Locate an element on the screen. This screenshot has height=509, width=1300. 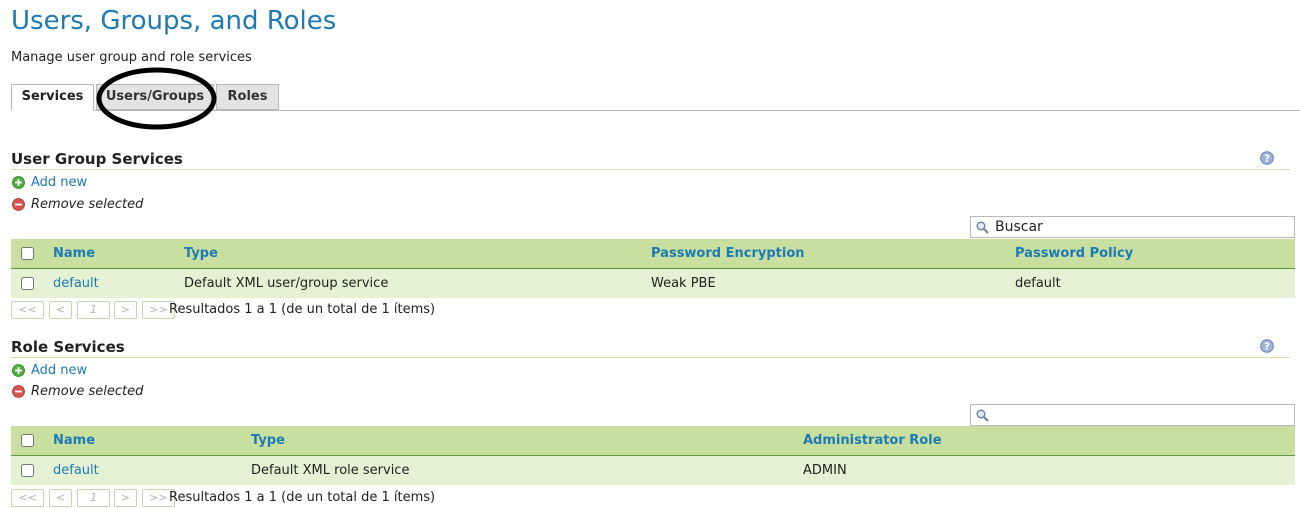
user-group-services-search is located at coordinates (1132, 227).